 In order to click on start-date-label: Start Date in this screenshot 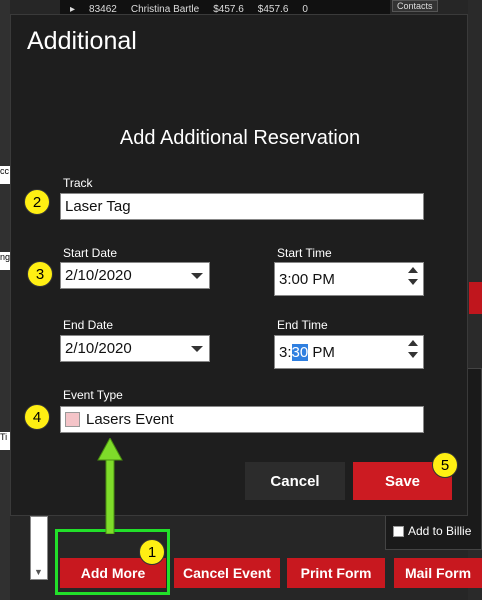, I will do `click(90, 253)`.